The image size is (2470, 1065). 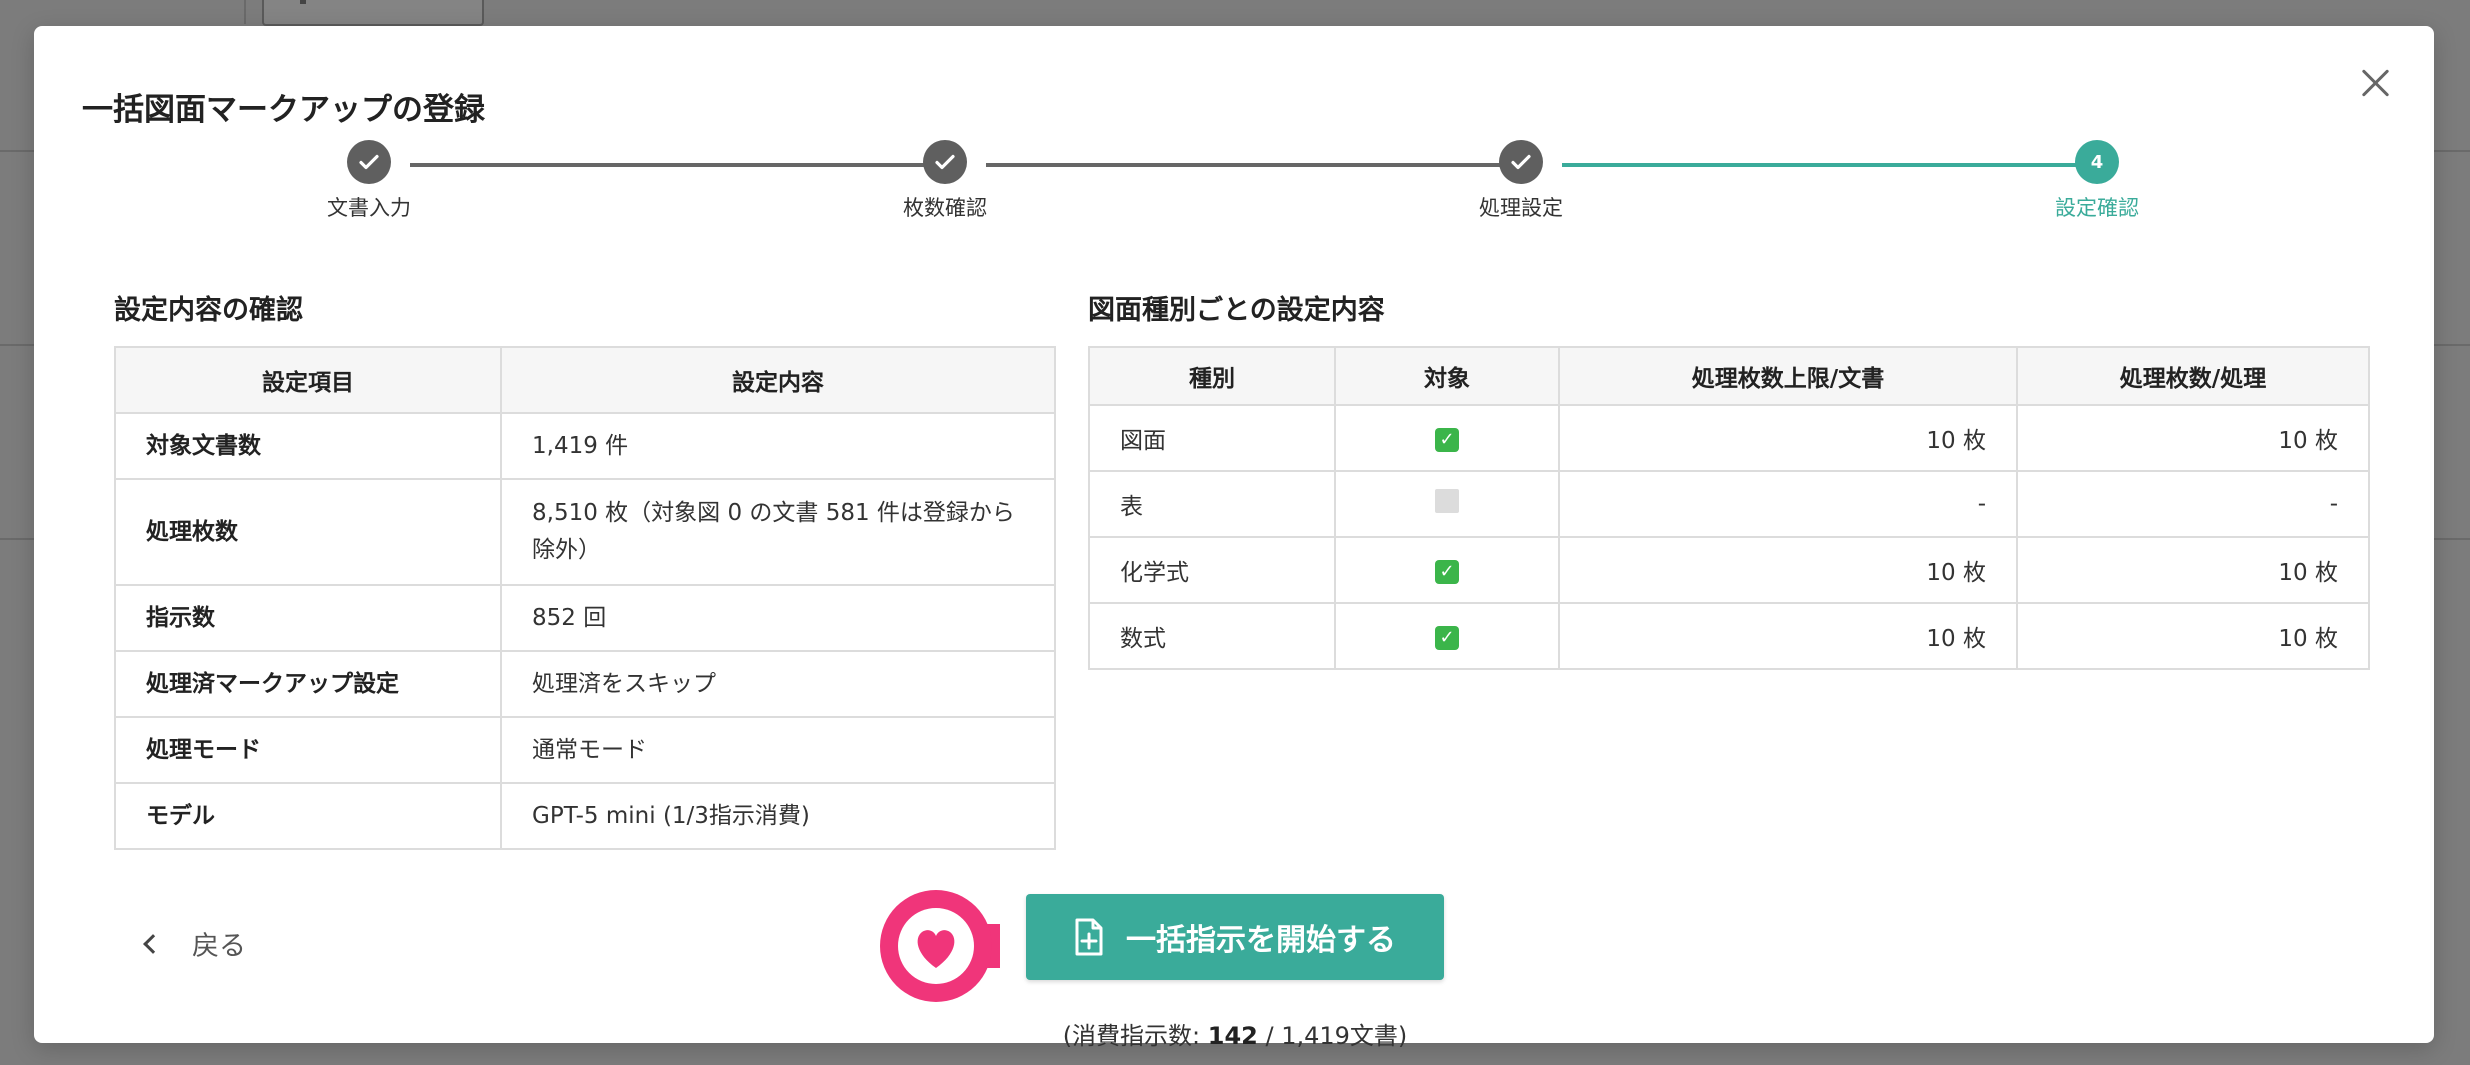 I want to click on types-section-title: 図面種別ごとの設定内容, so click(x=1236, y=310).